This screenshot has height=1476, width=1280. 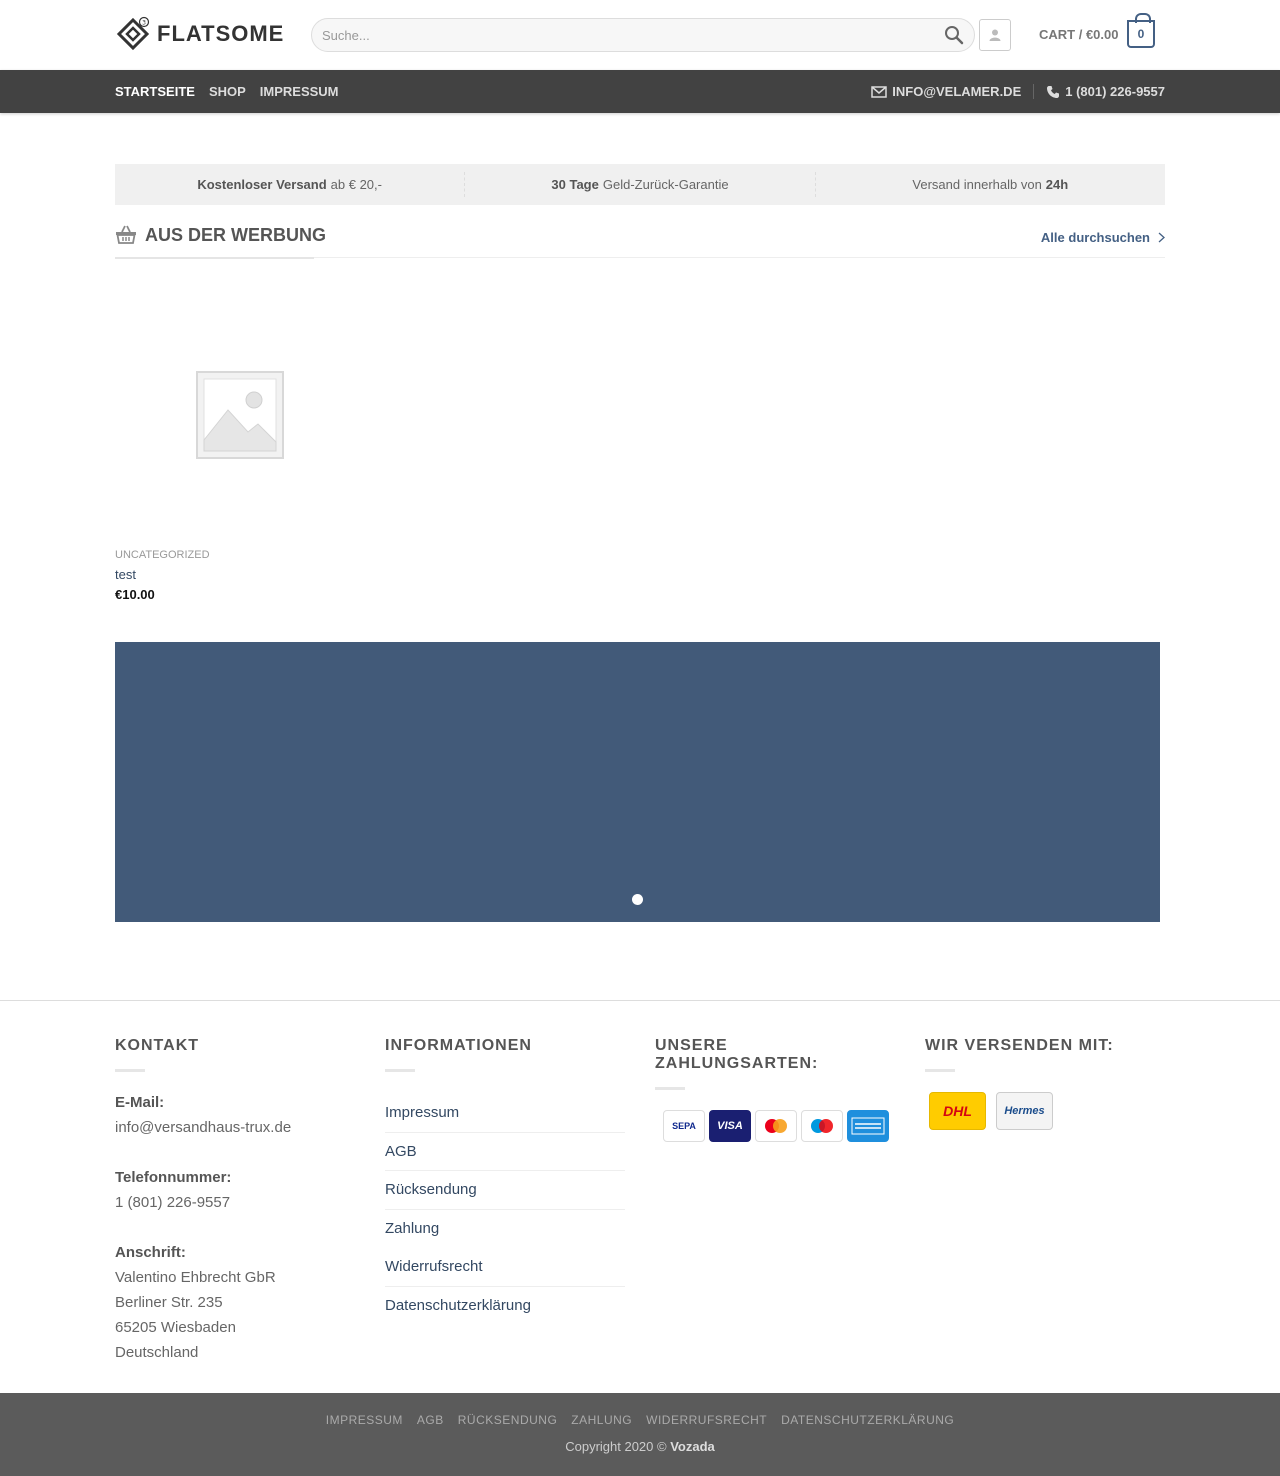 I want to click on mastercard-icon, so click(x=776, y=1126).